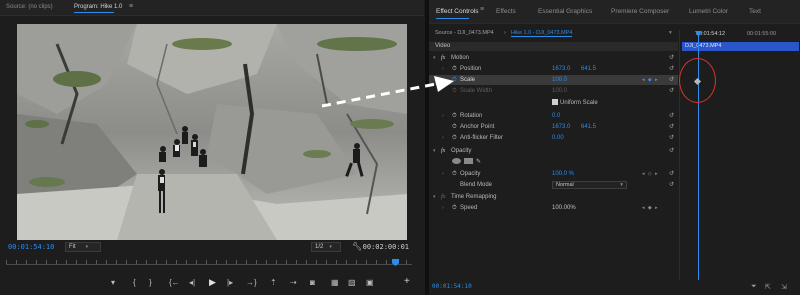  What do you see at coordinates (83, 247) in the screenshot?
I see `zoom-level-select: Fit ▾` at bounding box center [83, 247].